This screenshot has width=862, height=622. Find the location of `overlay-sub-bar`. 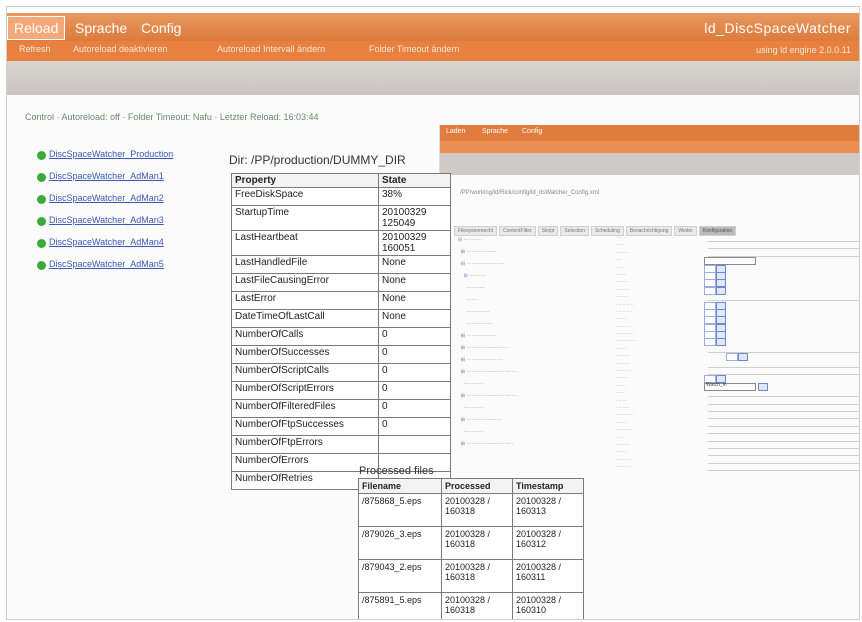

overlay-sub-bar is located at coordinates (649, 147).